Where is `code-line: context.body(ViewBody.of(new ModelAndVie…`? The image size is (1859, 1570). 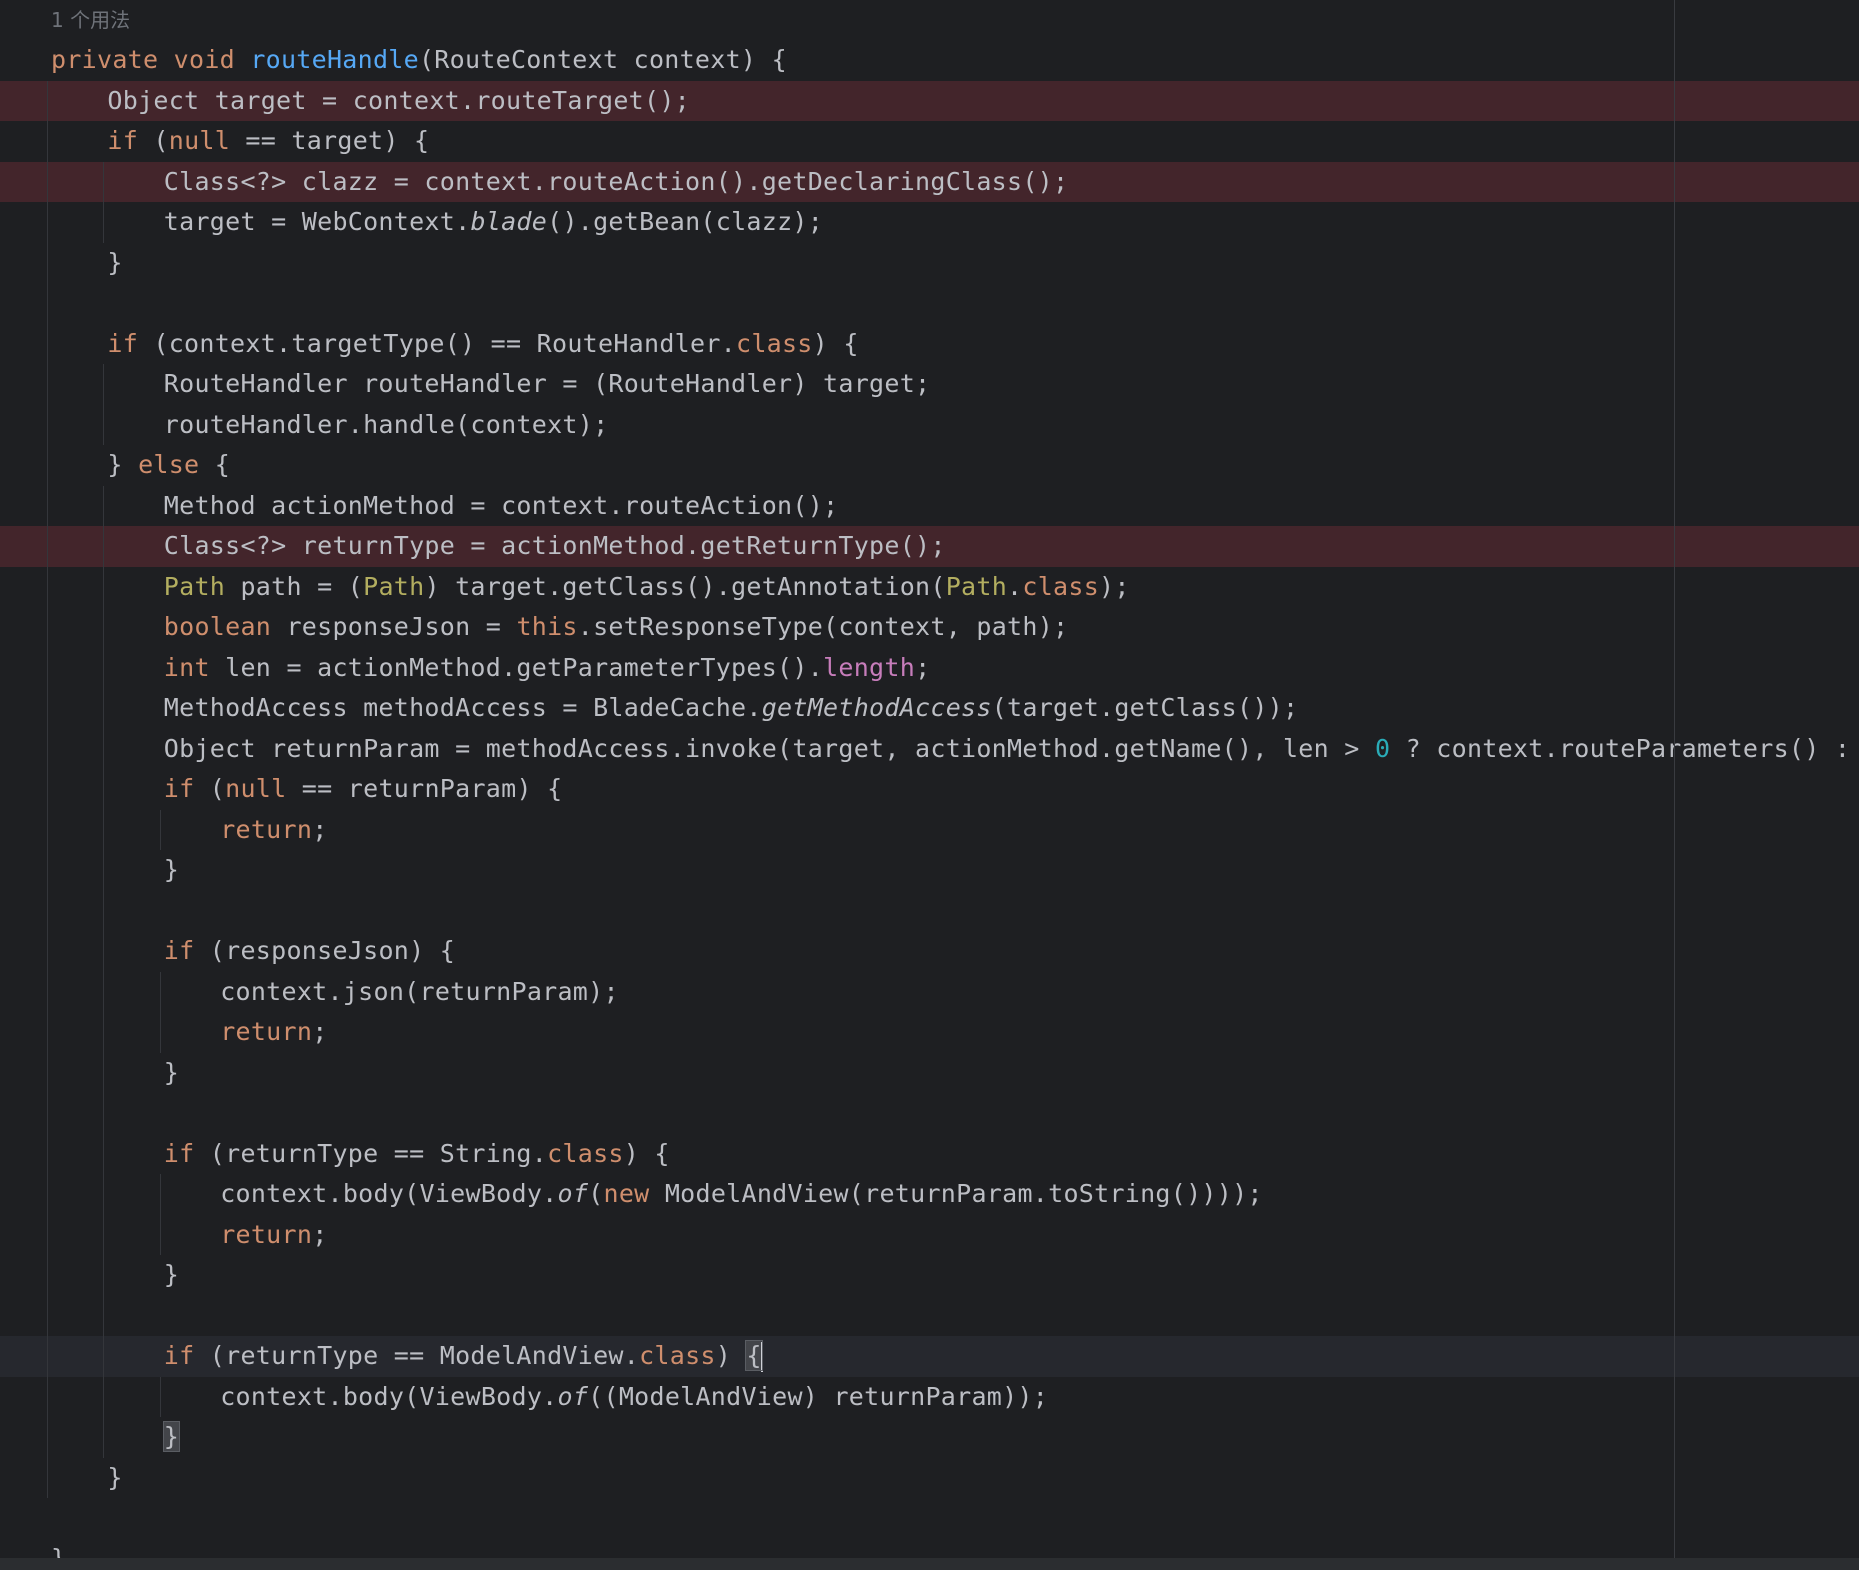
code-line: context.body(ViewBody.of(new ModelAndVie… is located at coordinates (929, 1194).